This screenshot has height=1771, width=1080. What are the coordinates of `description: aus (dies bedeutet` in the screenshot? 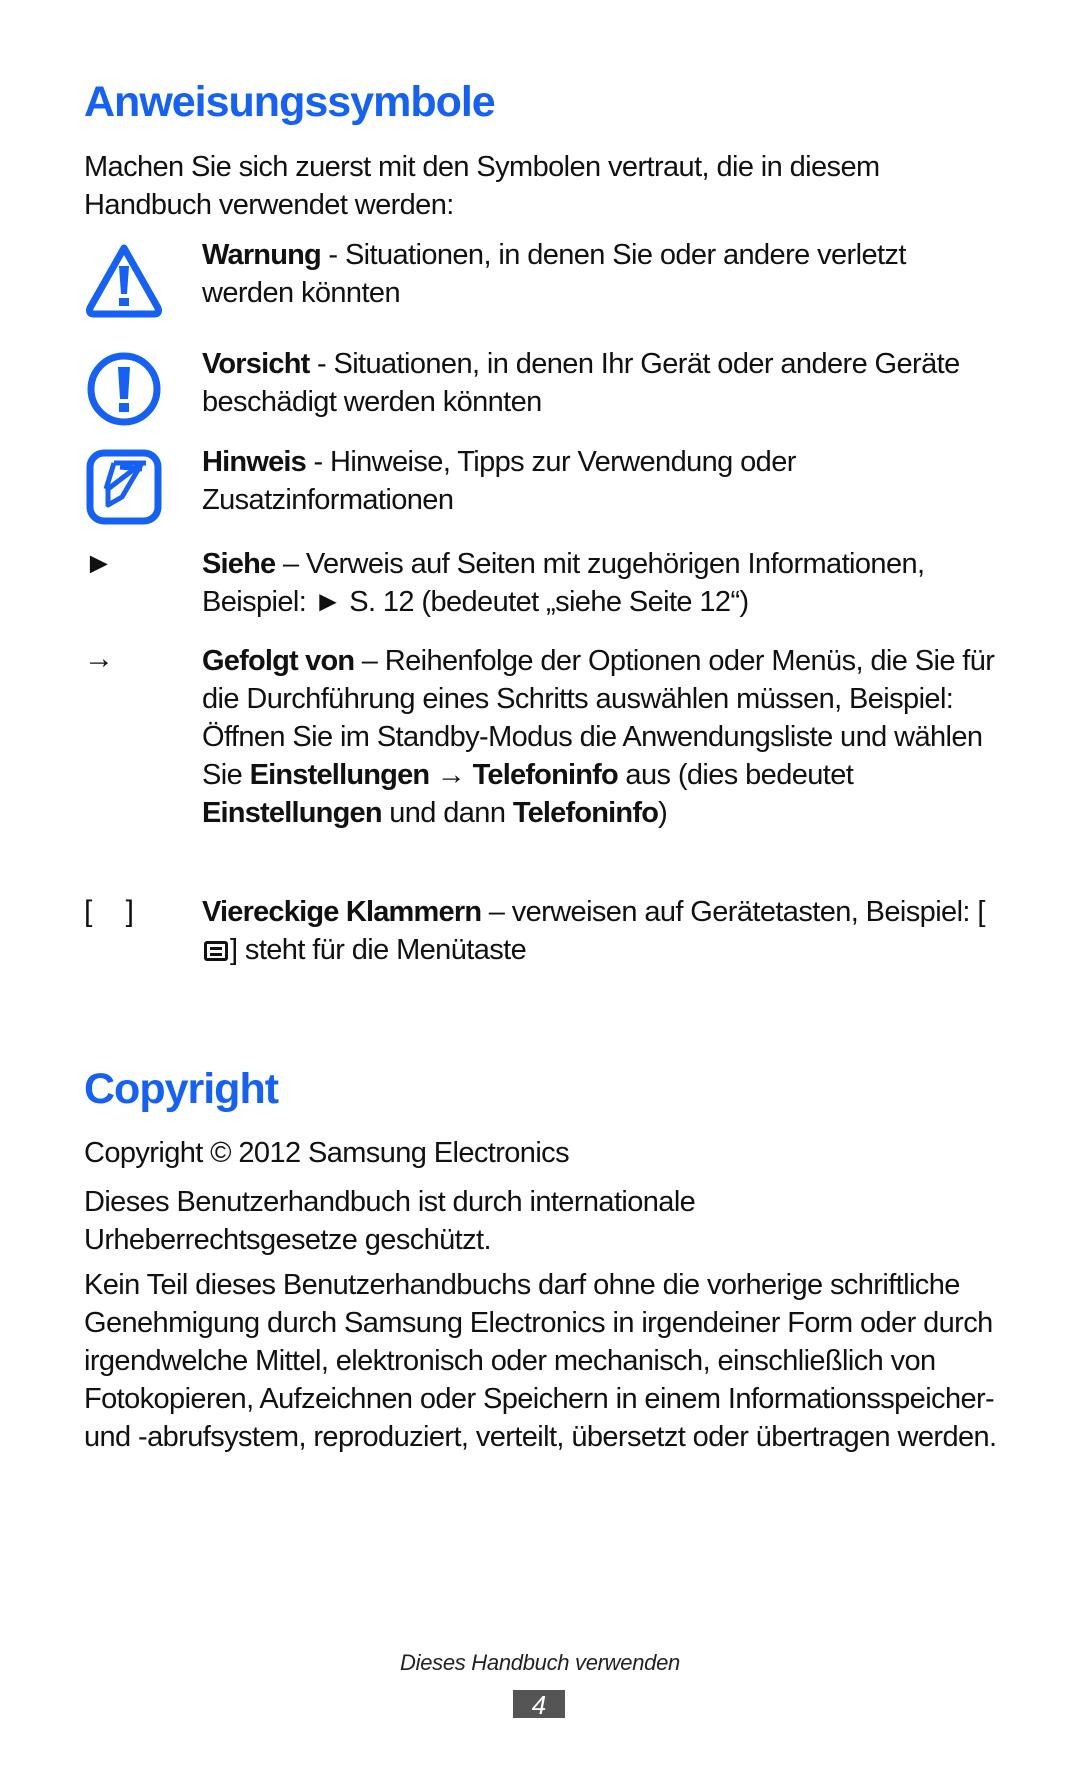 It's located at (735, 775).